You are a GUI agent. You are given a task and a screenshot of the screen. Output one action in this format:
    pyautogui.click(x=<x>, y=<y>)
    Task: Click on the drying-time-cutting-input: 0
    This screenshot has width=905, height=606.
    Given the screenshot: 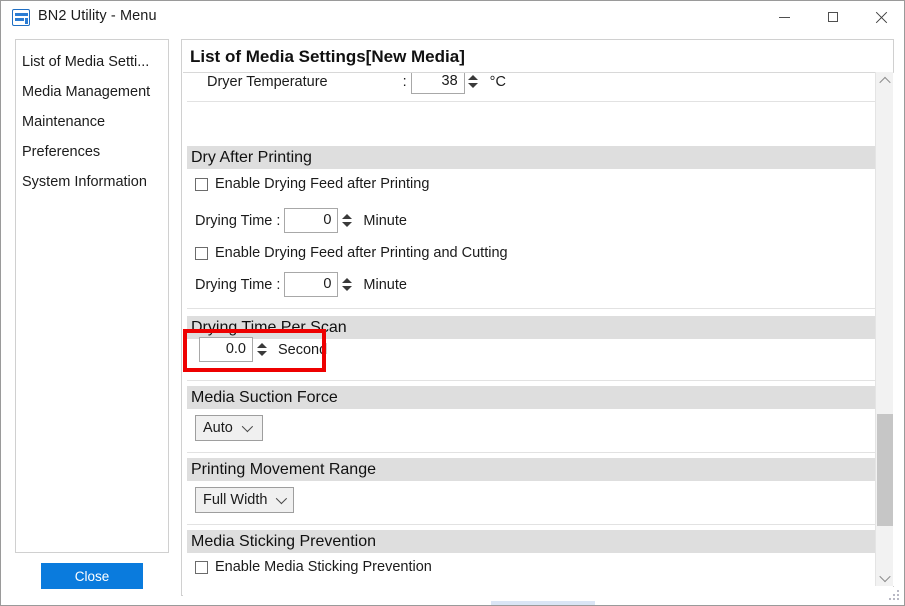 What is the action you would take?
    pyautogui.click(x=311, y=284)
    